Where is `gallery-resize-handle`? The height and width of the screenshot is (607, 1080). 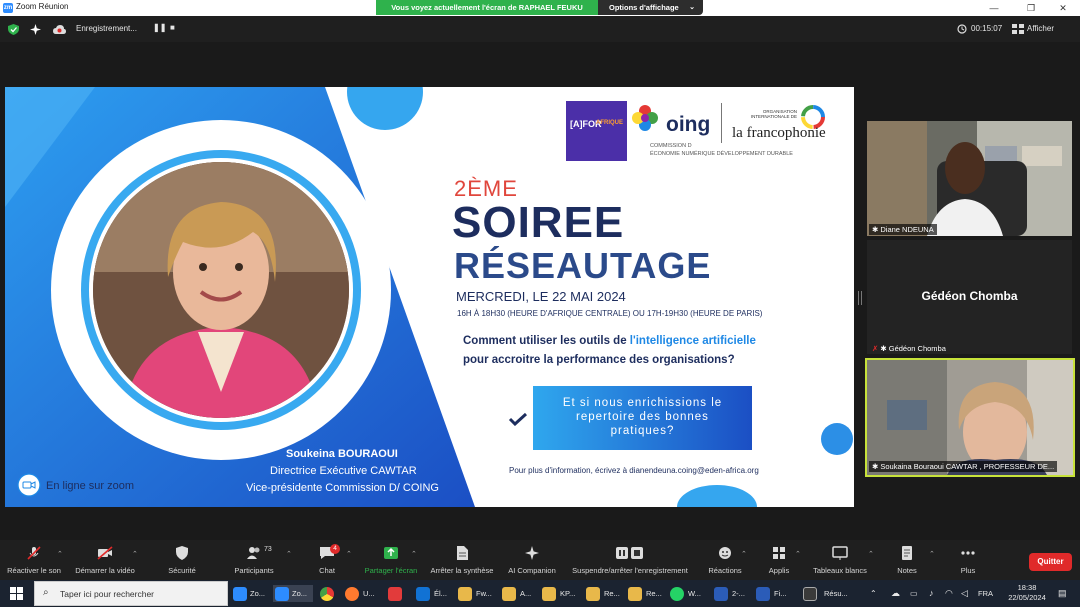 gallery-resize-handle is located at coordinates (860, 298).